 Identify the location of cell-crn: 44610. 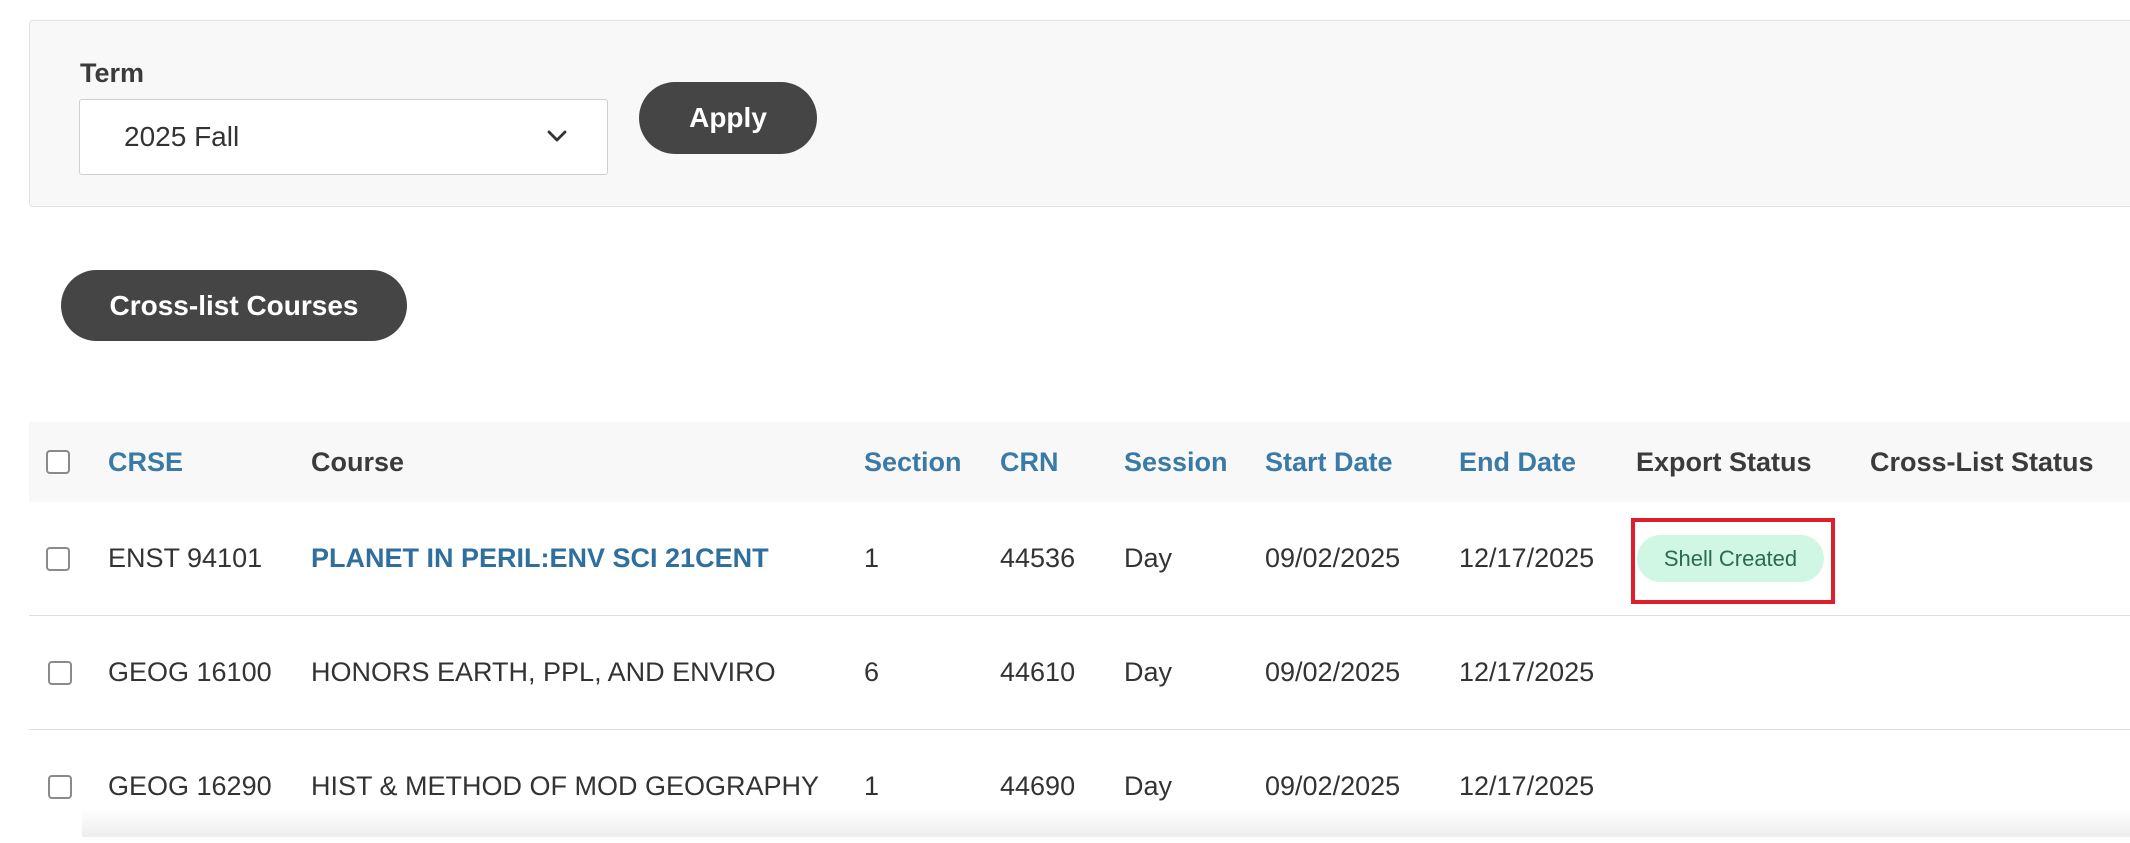
(1038, 672).